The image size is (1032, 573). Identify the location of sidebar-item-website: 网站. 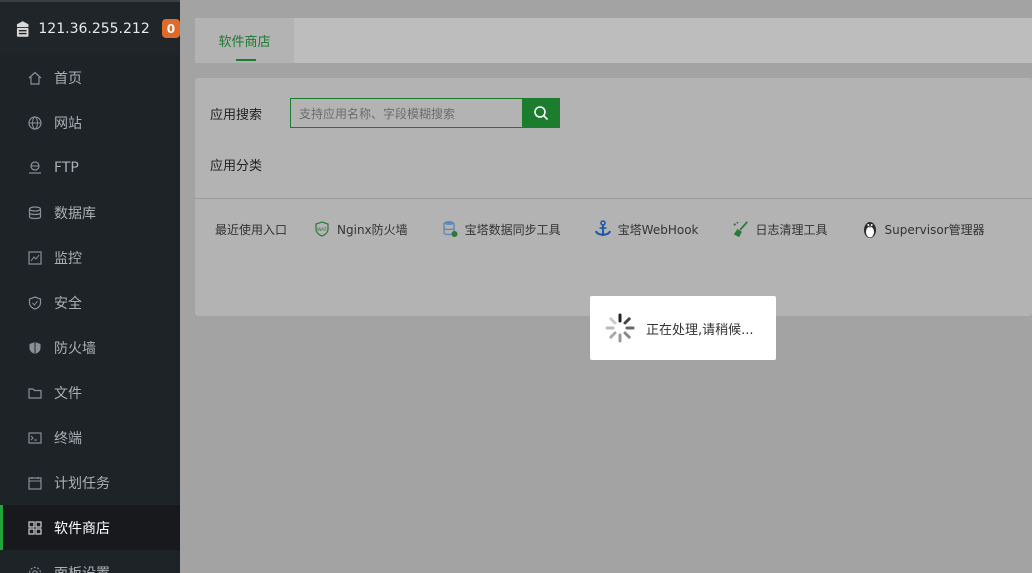
(90, 122).